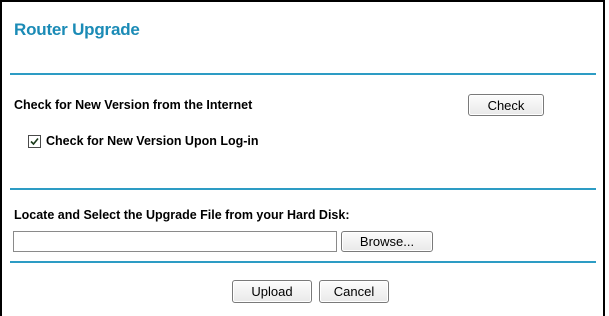 This screenshot has height=316, width=609. Describe the element at coordinates (175, 241) in the screenshot. I see `upgrade-file-path-input` at that location.